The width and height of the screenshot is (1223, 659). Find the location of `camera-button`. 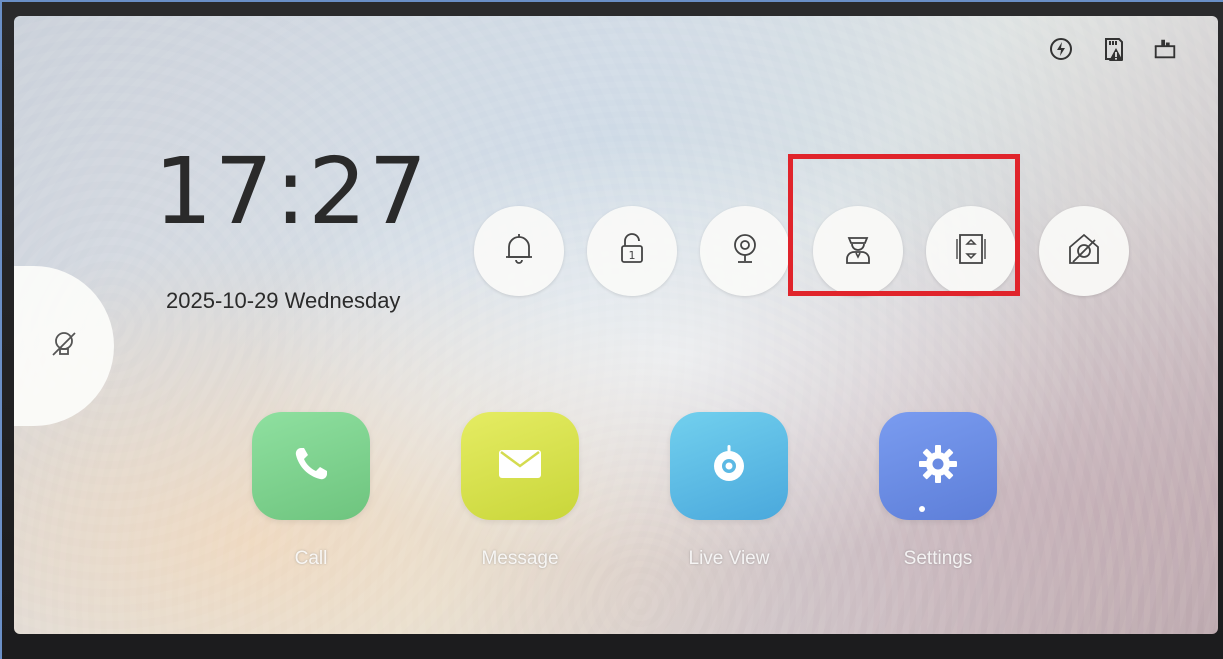

camera-button is located at coordinates (745, 251).